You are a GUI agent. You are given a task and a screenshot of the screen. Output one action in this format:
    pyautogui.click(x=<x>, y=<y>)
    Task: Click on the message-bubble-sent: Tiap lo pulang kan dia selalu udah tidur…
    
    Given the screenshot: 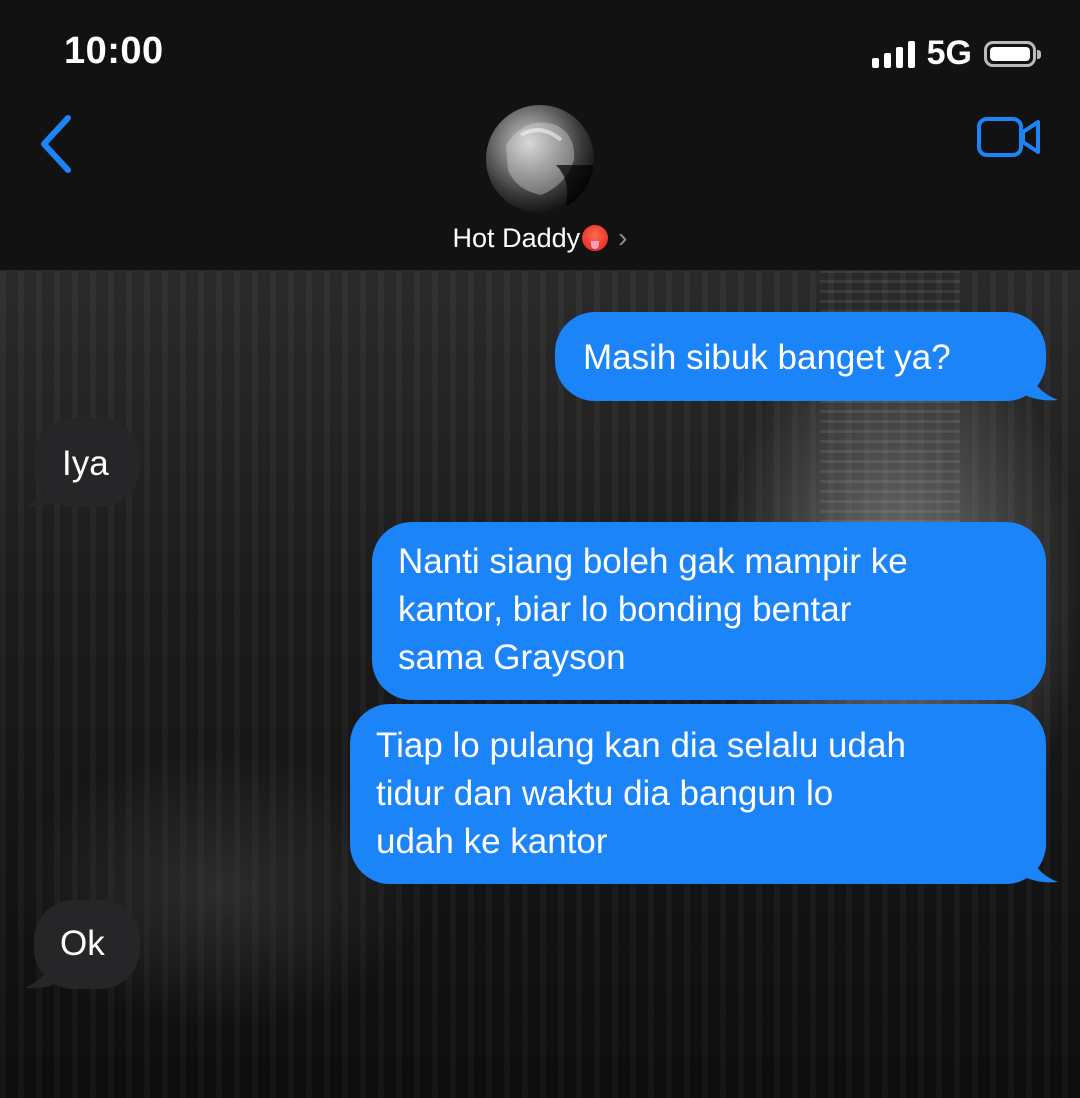 What is the action you would take?
    pyautogui.click(x=698, y=794)
    